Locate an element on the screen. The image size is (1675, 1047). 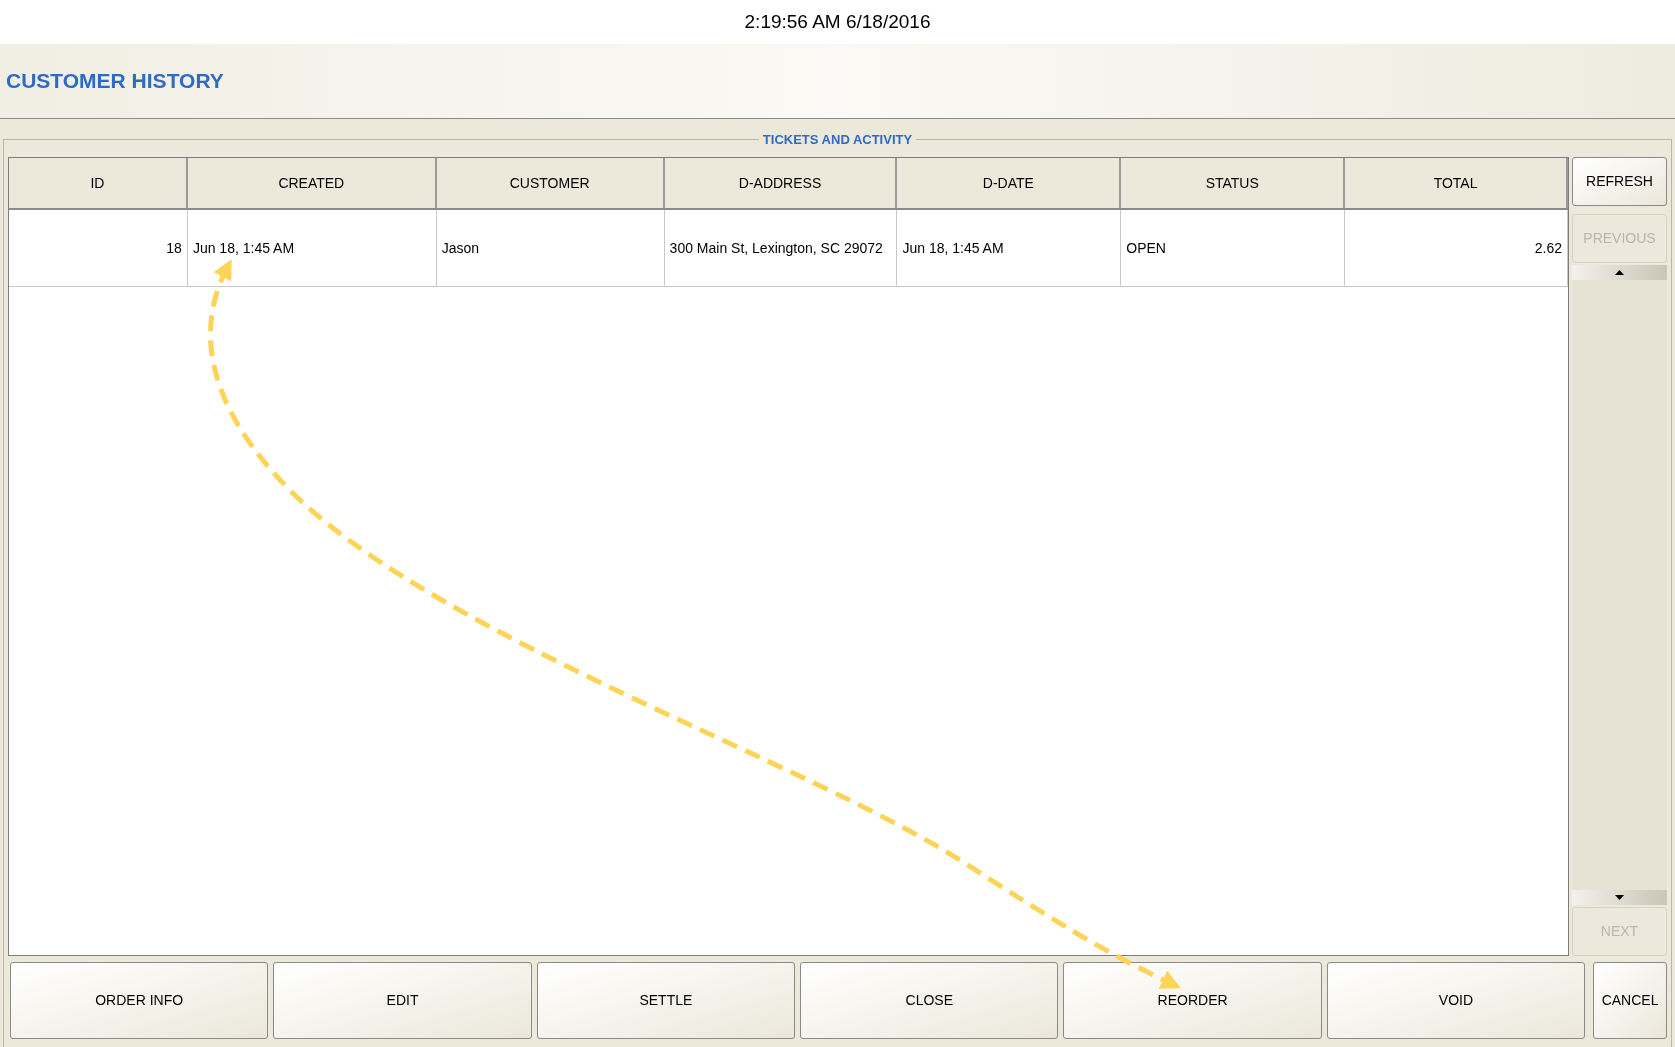
scroll-down-button is located at coordinates (1619, 897).